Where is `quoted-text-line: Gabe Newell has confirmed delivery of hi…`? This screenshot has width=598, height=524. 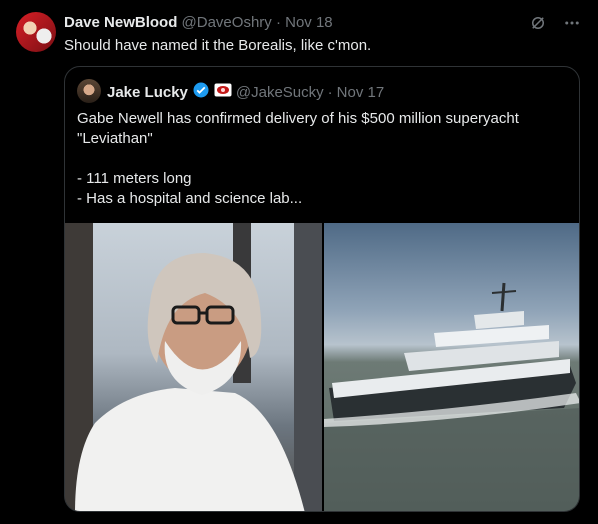 quoted-text-line: Gabe Newell has confirmed delivery of hi… is located at coordinates (298, 118).